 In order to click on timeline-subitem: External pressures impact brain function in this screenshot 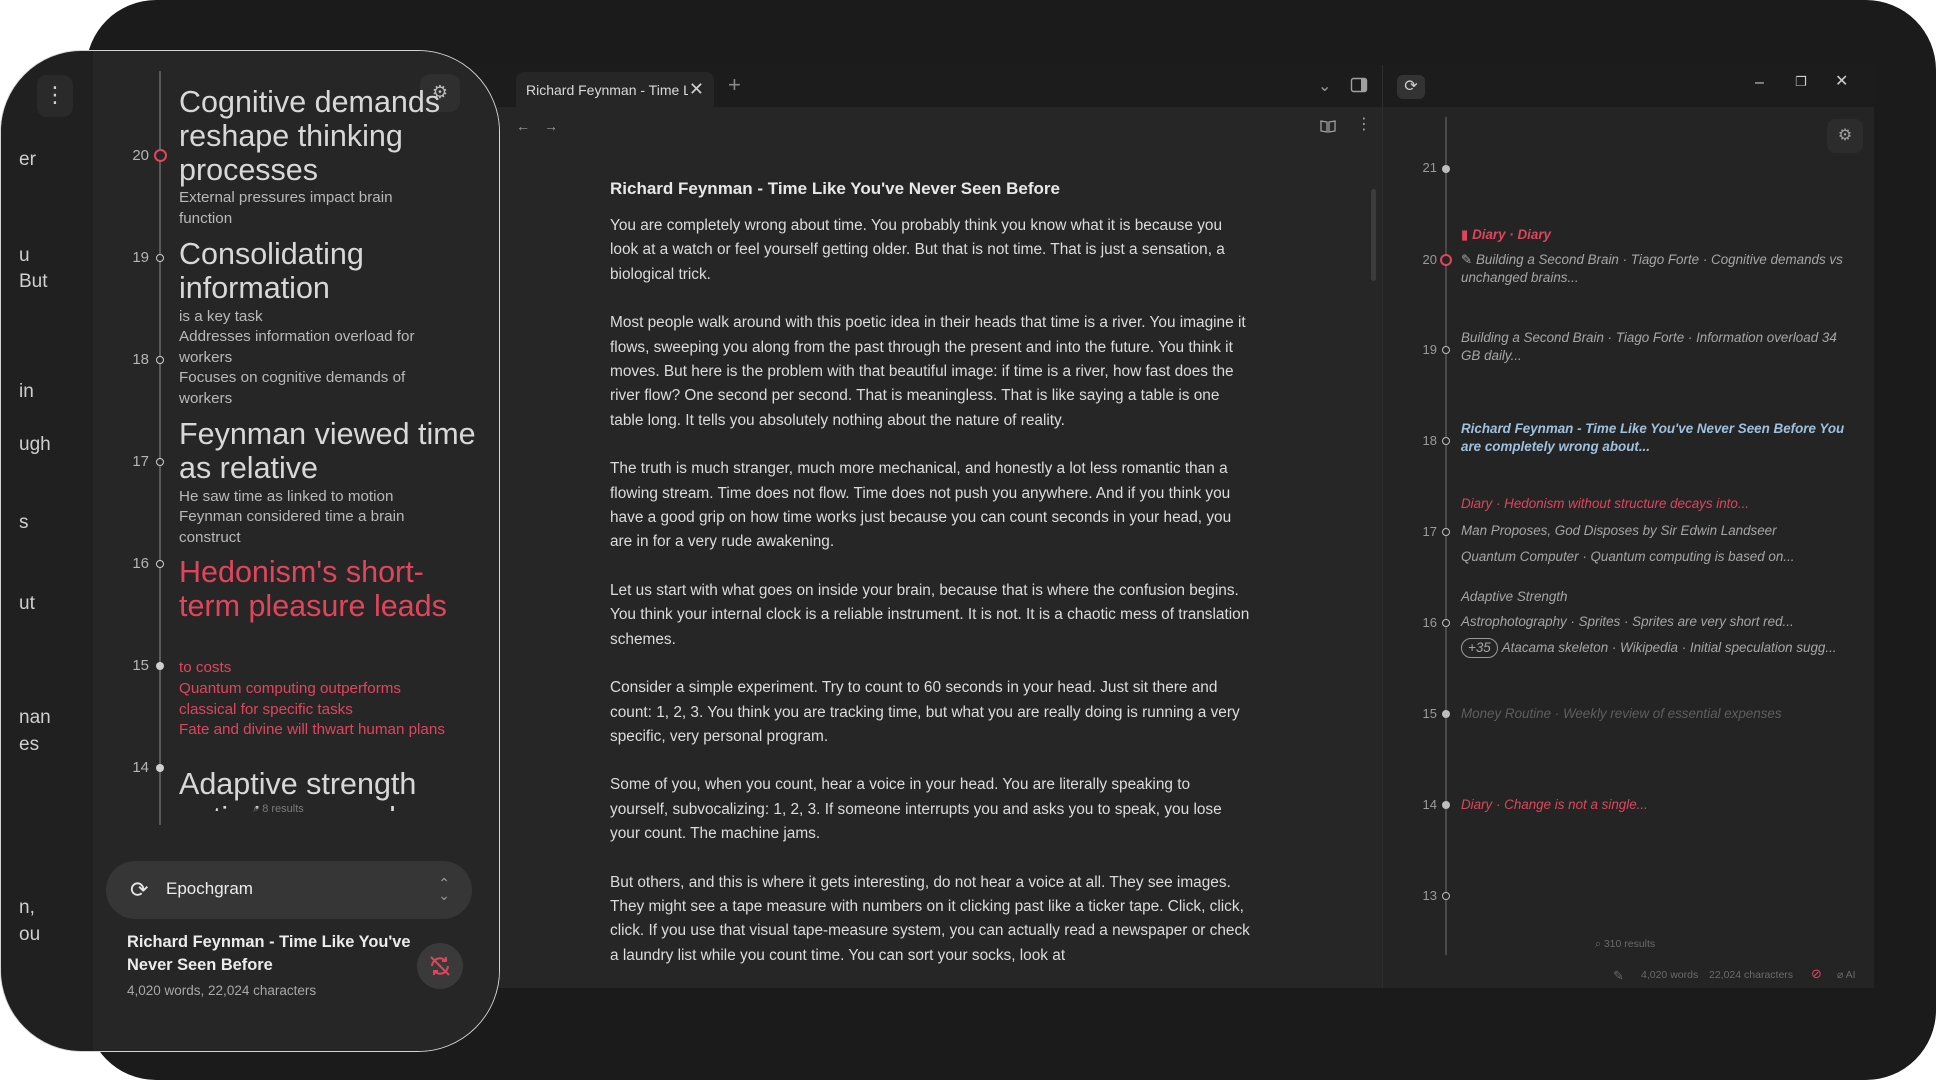, I will do `click(286, 208)`.